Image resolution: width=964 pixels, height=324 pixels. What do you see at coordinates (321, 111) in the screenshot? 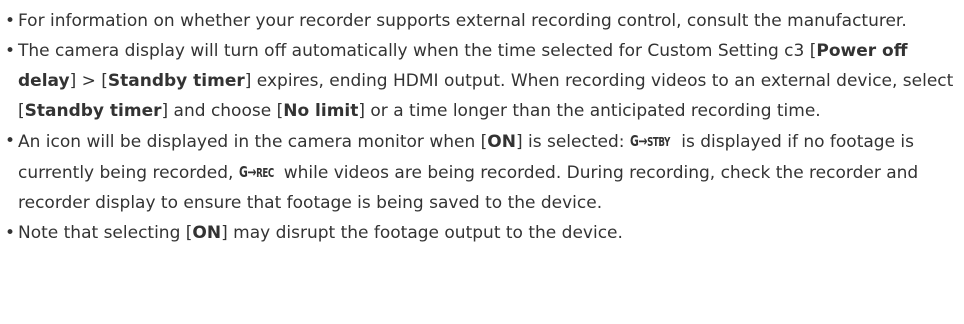
I see `menu-option-name: No limit` at bounding box center [321, 111].